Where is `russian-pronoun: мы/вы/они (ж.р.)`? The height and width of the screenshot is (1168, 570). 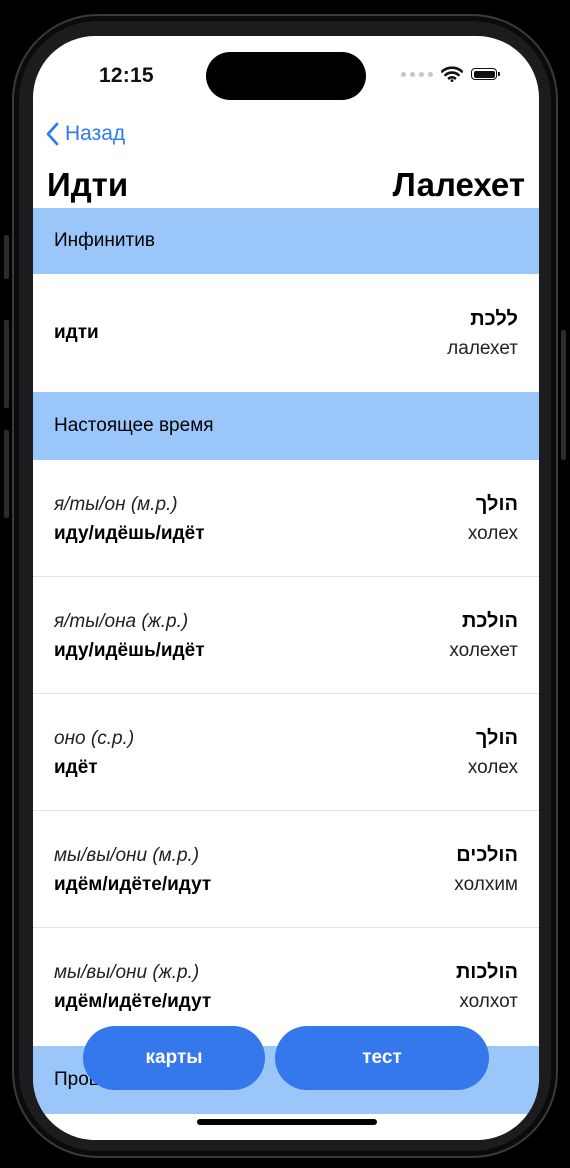 russian-pronoun: мы/вы/они (ж.р.) is located at coordinates (127, 972).